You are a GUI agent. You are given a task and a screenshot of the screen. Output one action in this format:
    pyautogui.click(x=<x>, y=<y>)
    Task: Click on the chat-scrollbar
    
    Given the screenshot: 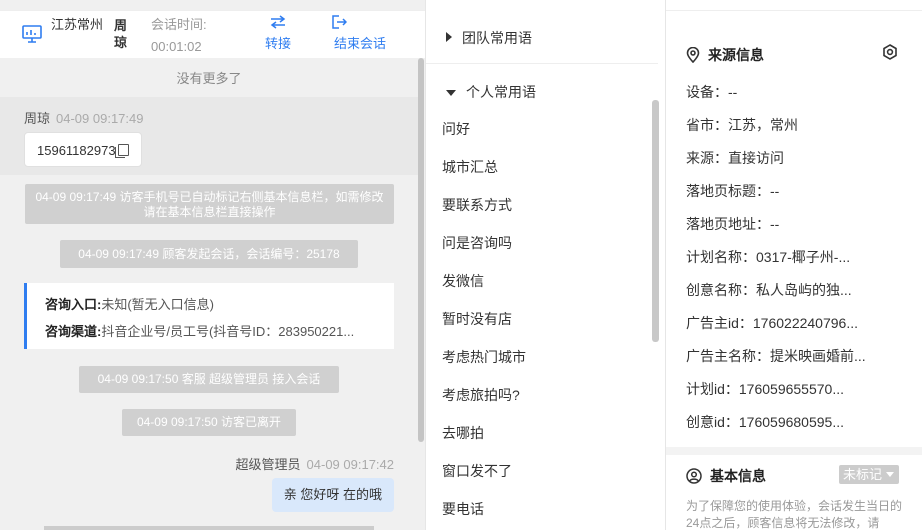 What is the action you would take?
    pyautogui.click(x=421, y=250)
    